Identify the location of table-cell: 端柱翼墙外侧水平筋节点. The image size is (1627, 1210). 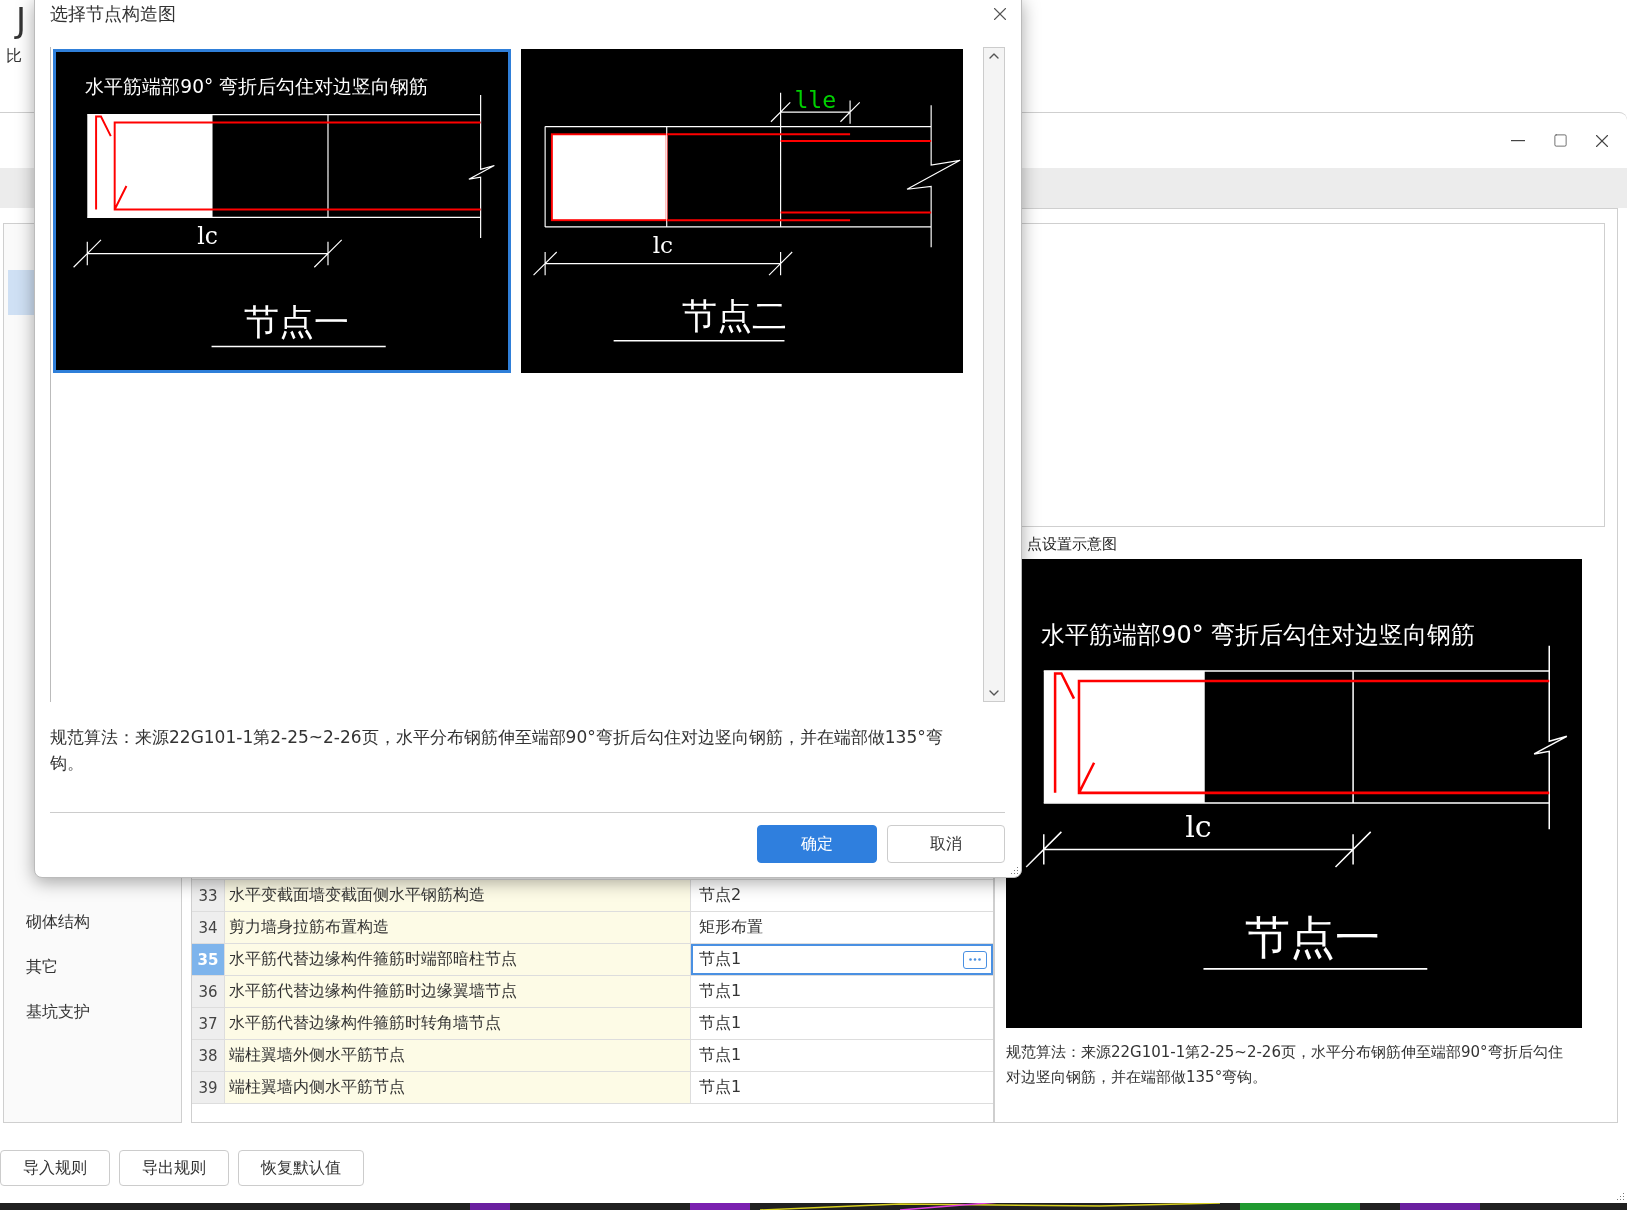
(458, 1055).